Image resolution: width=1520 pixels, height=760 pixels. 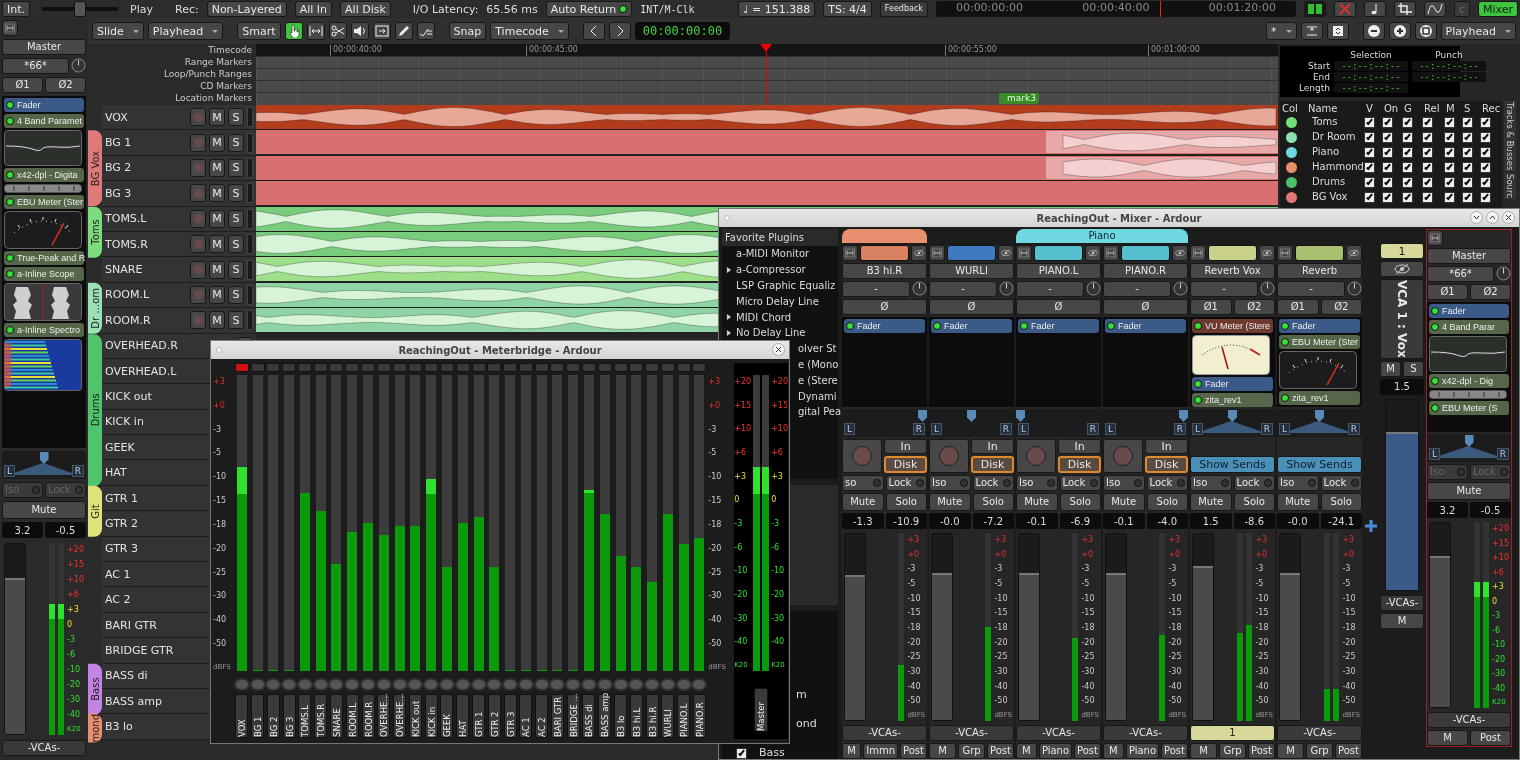 I want to click on track-header: BG 1 M S, so click(x=179, y=142).